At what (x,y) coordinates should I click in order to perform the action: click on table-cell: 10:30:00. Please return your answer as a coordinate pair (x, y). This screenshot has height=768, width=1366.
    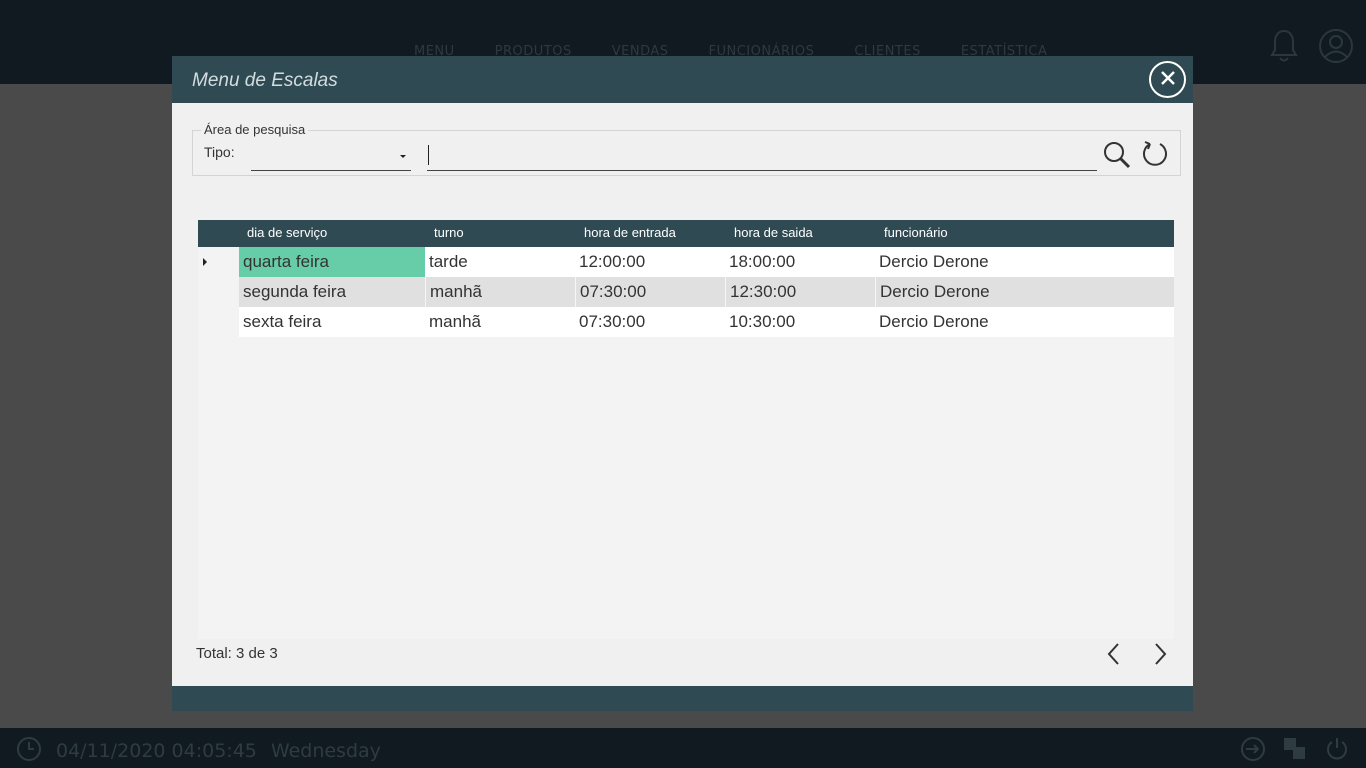
    Looking at the image, I should click on (800, 322).